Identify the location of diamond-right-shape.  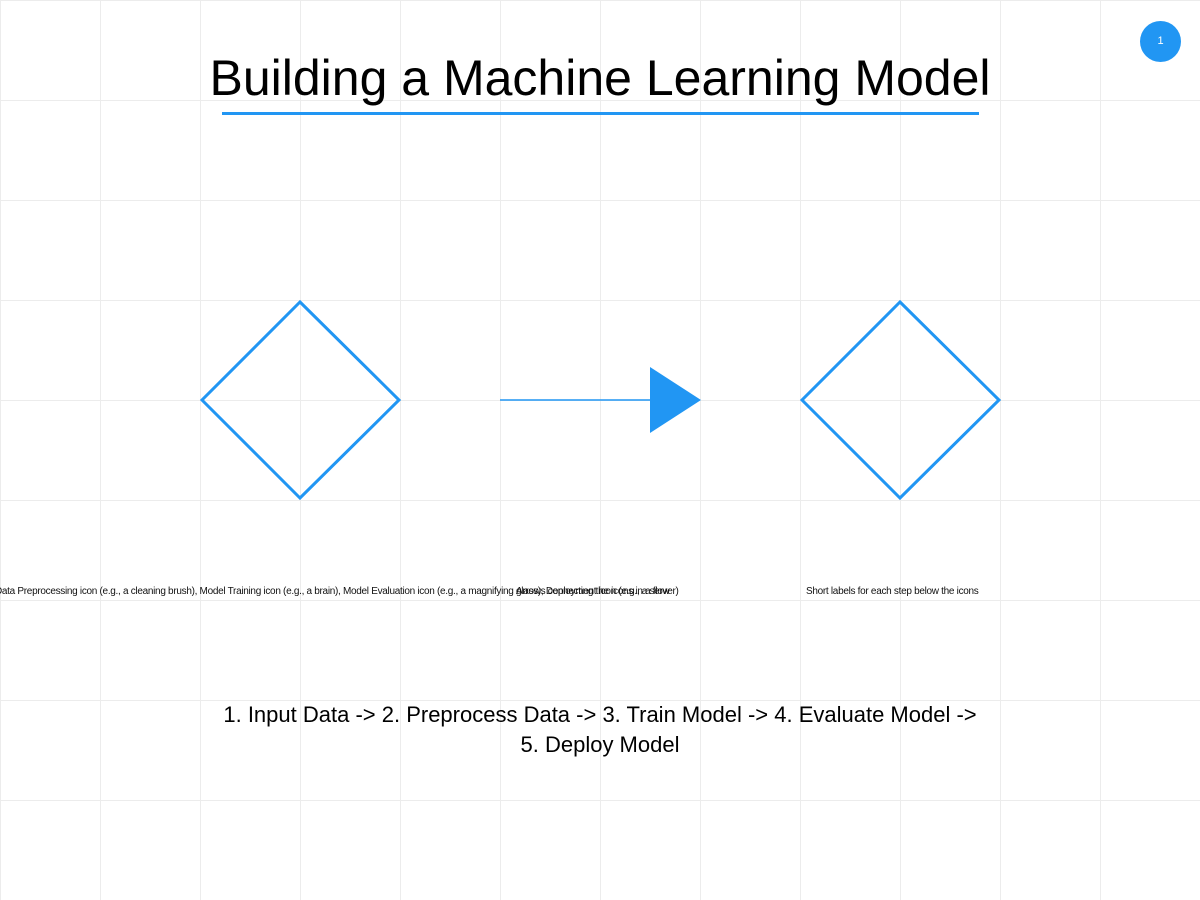
(900, 400).